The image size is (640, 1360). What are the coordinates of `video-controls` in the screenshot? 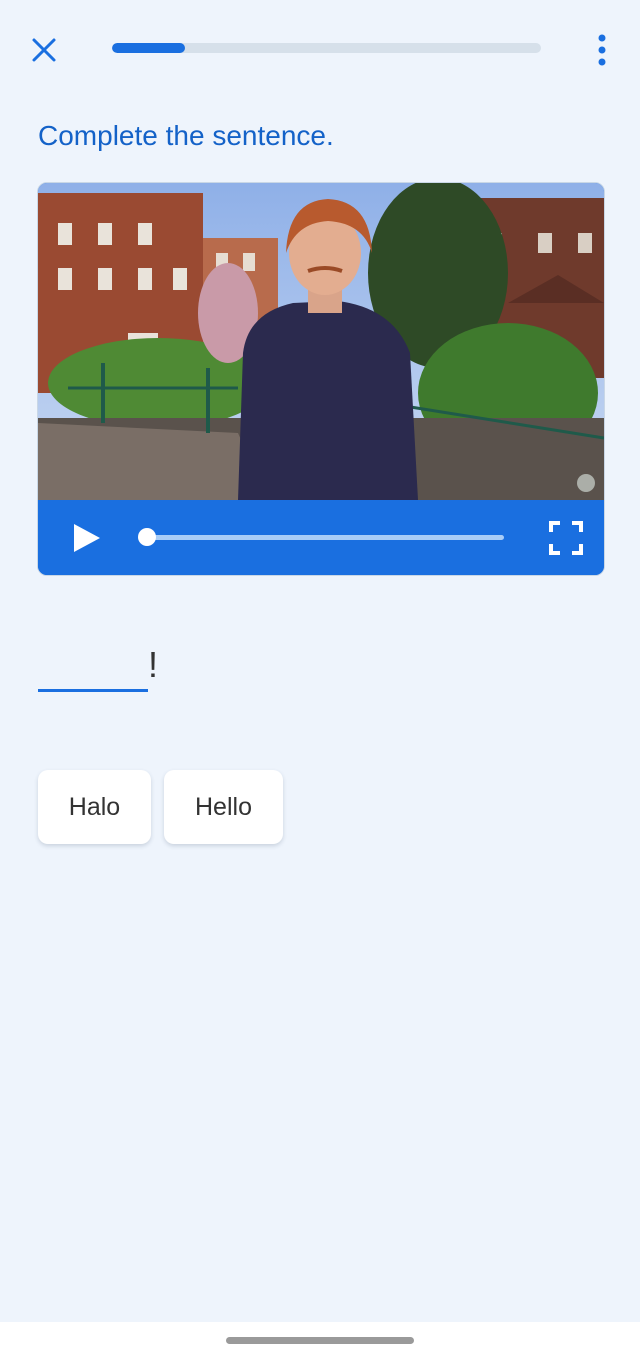 It's located at (321, 537).